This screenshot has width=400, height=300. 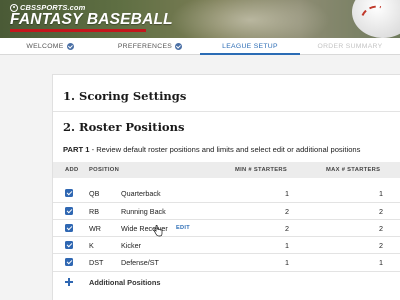 I want to click on cbs-eye-icon, so click(x=14, y=7).